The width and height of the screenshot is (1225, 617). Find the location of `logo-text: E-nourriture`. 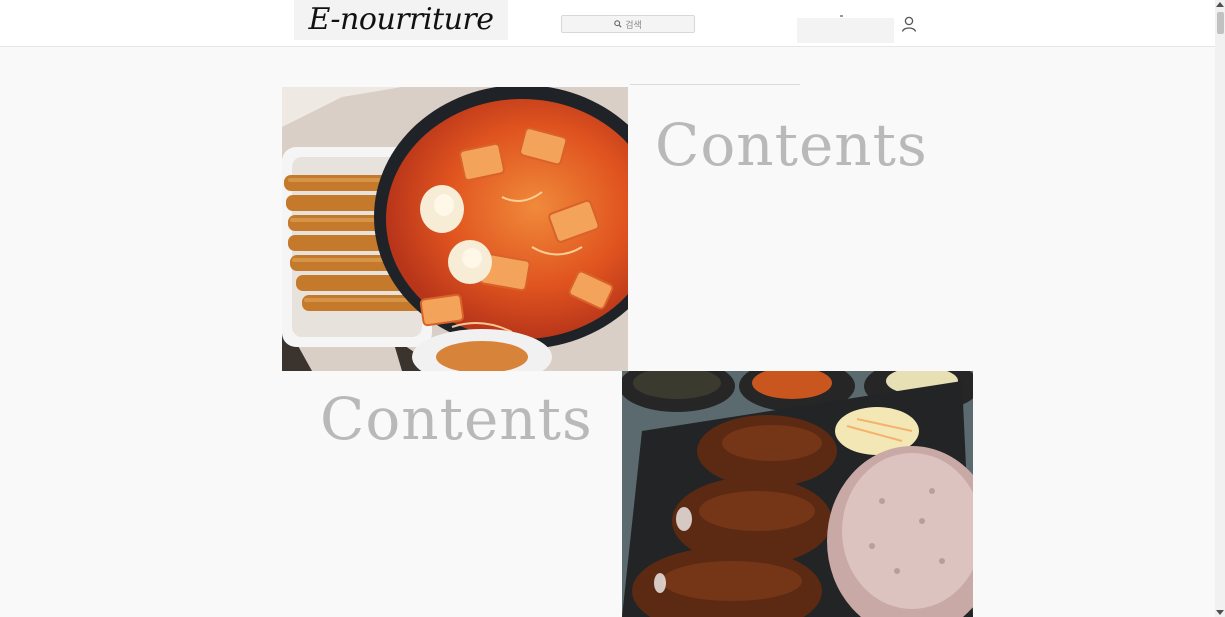

logo-text: E-nourriture is located at coordinates (401, 19).